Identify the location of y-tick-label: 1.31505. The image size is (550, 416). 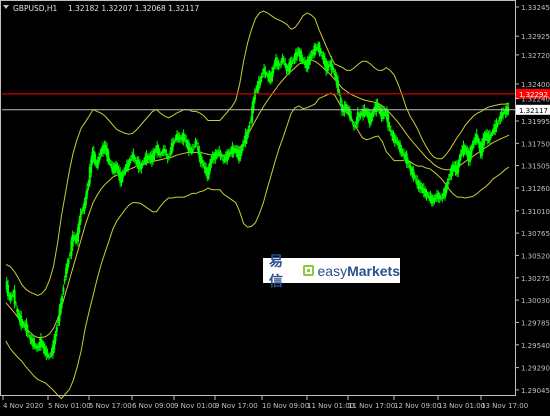
(535, 167).